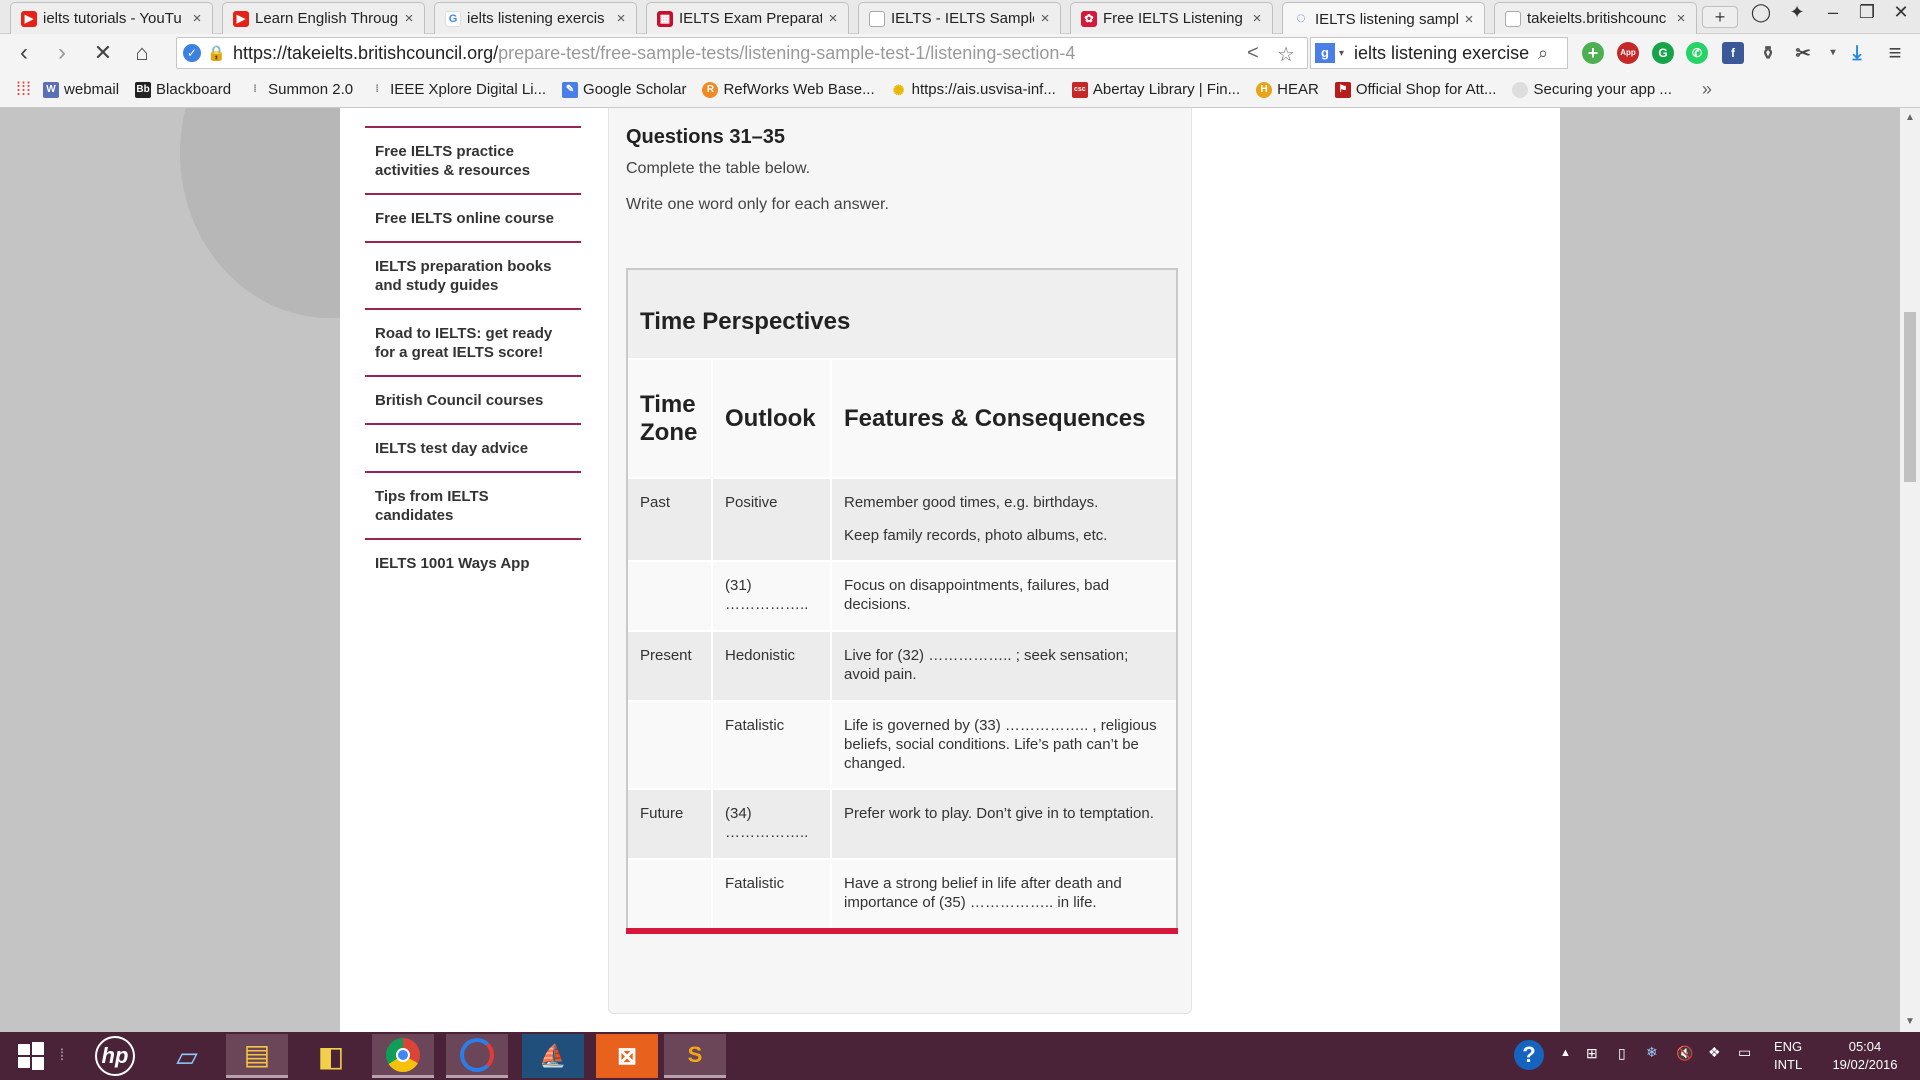 The height and width of the screenshot is (1080, 1920). I want to click on bookmark-item: Wwebmail, so click(81, 89).